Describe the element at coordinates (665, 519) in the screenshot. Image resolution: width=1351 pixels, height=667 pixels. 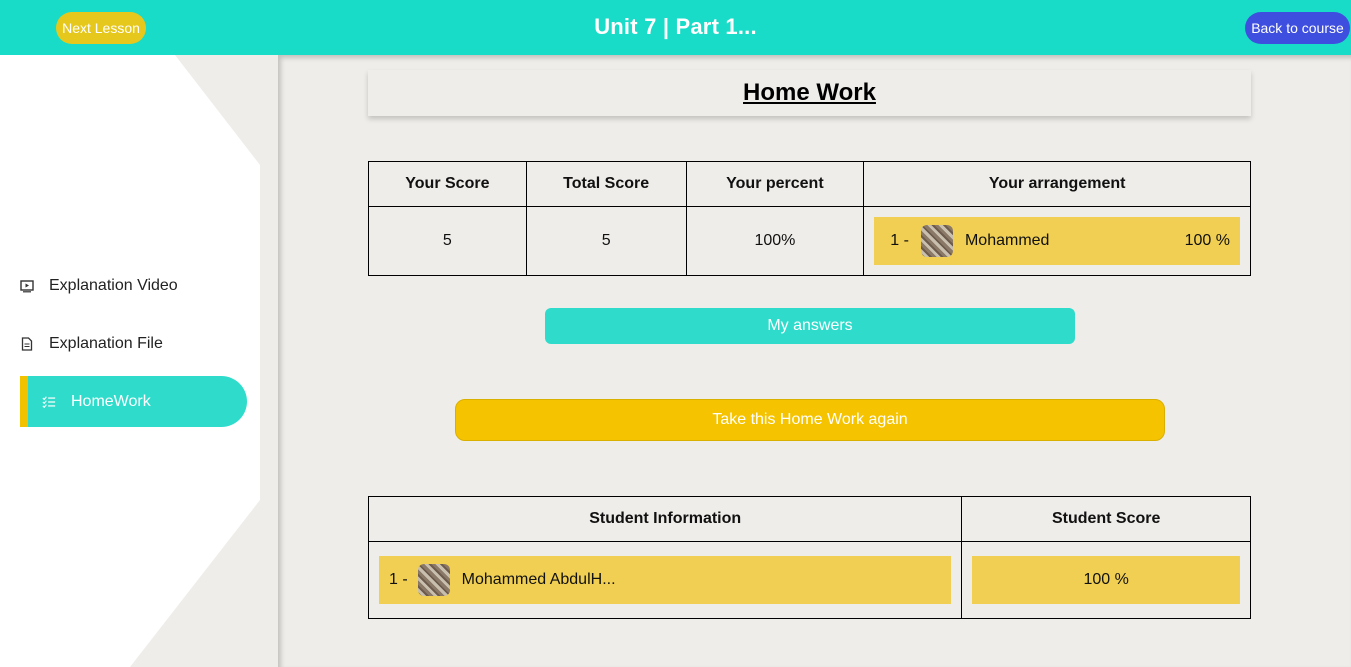
I see `column-header: Student Information` at that location.